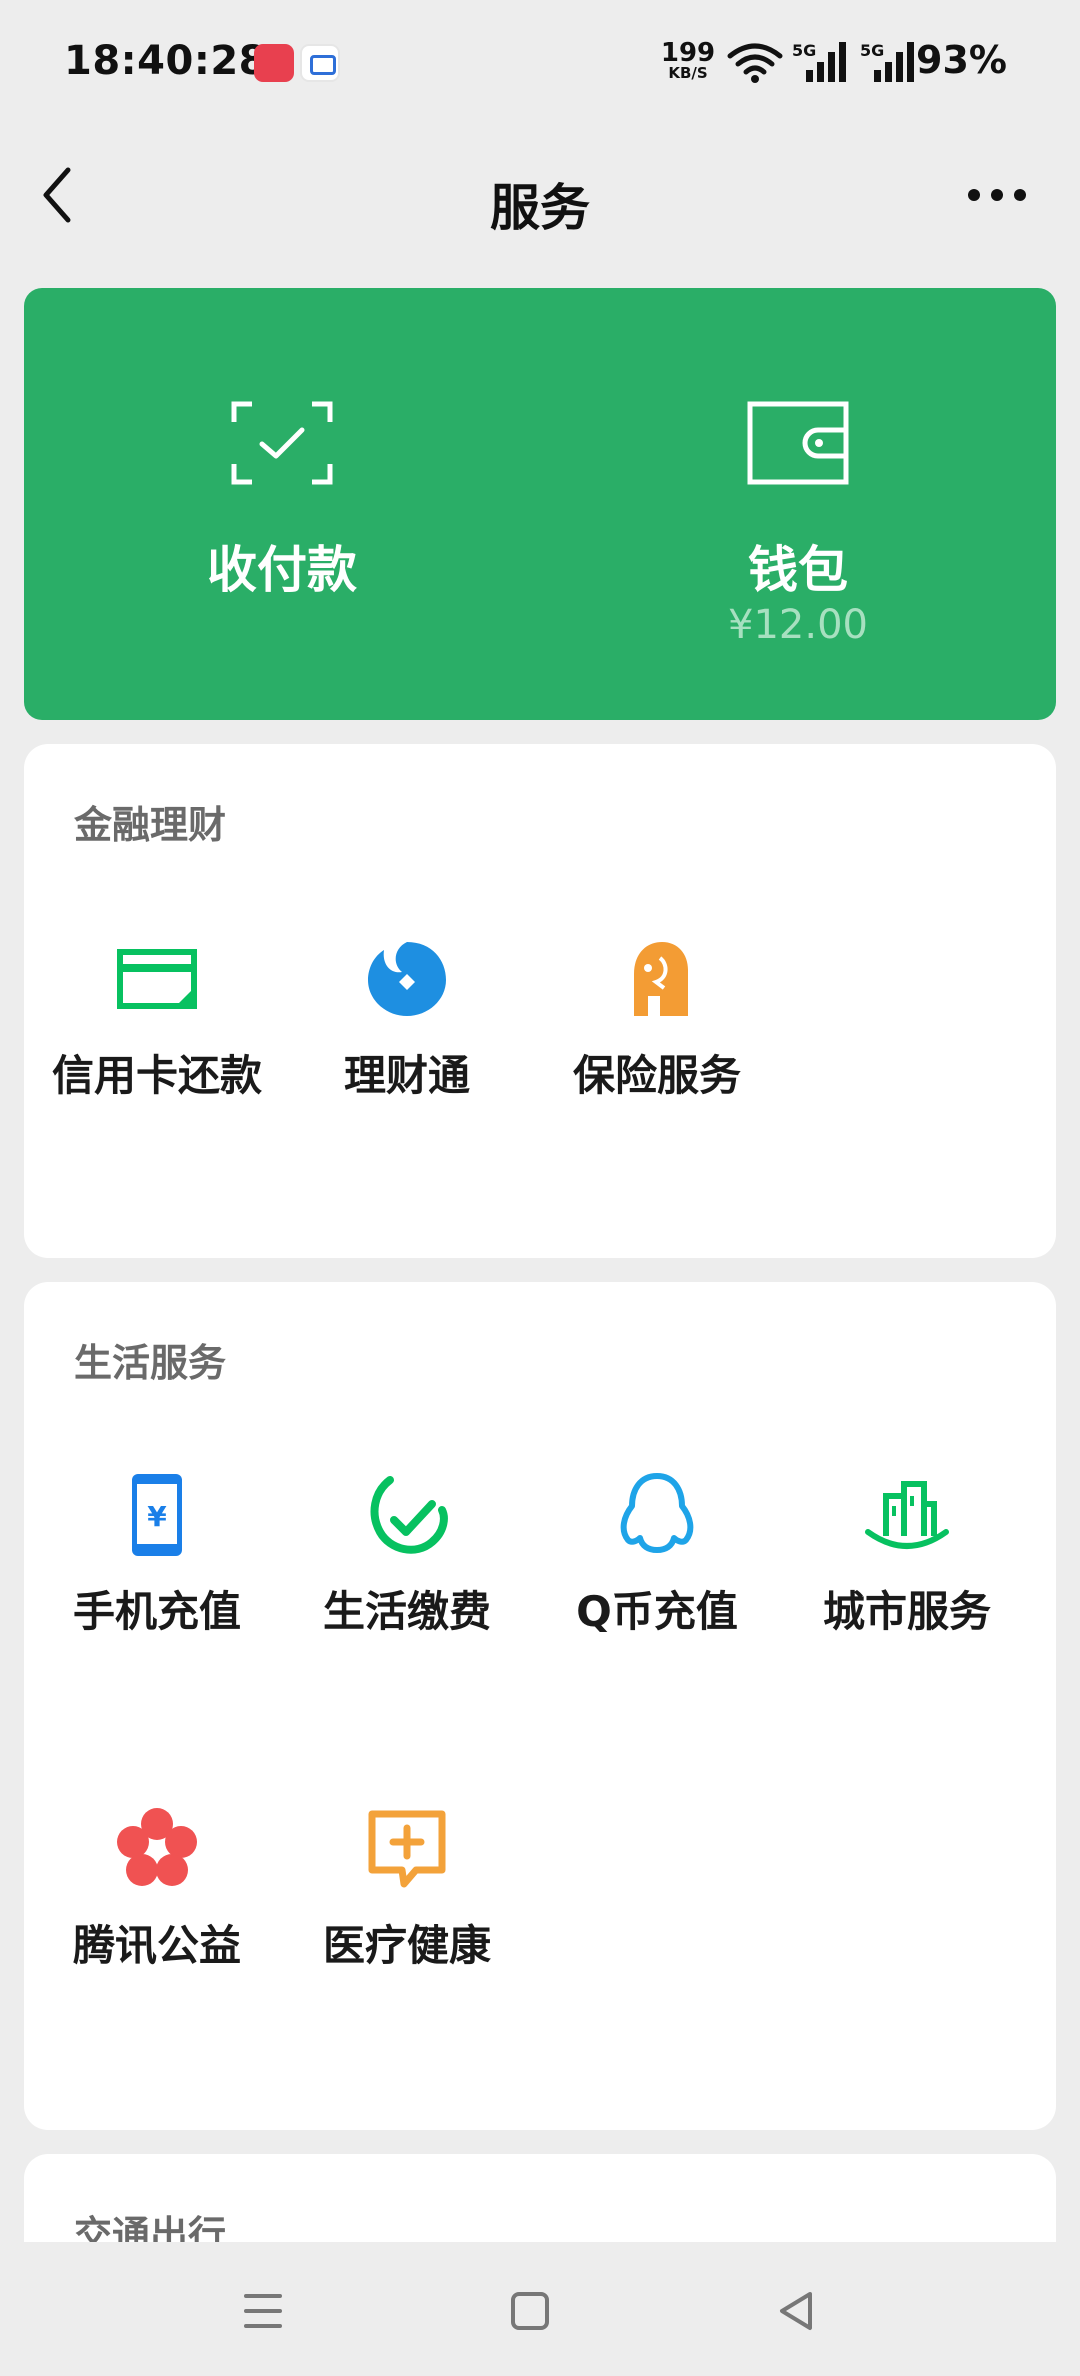  What do you see at coordinates (798, 570) in the screenshot?
I see `wallet-label: 钱包` at bounding box center [798, 570].